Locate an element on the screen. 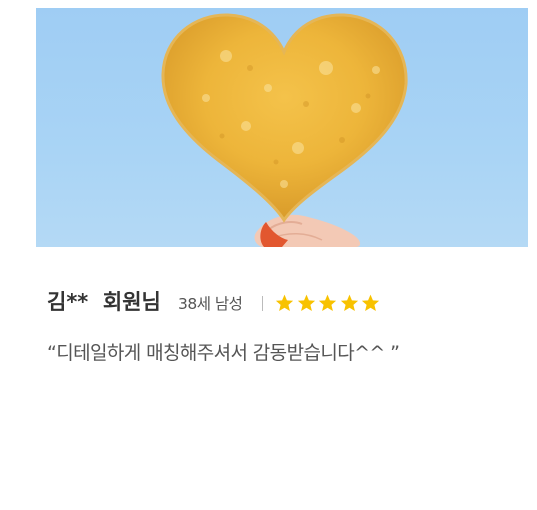 This screenshot has height=510, width=537. reviewer-name: 김** 회원님 is located at coordinates (104, 302).